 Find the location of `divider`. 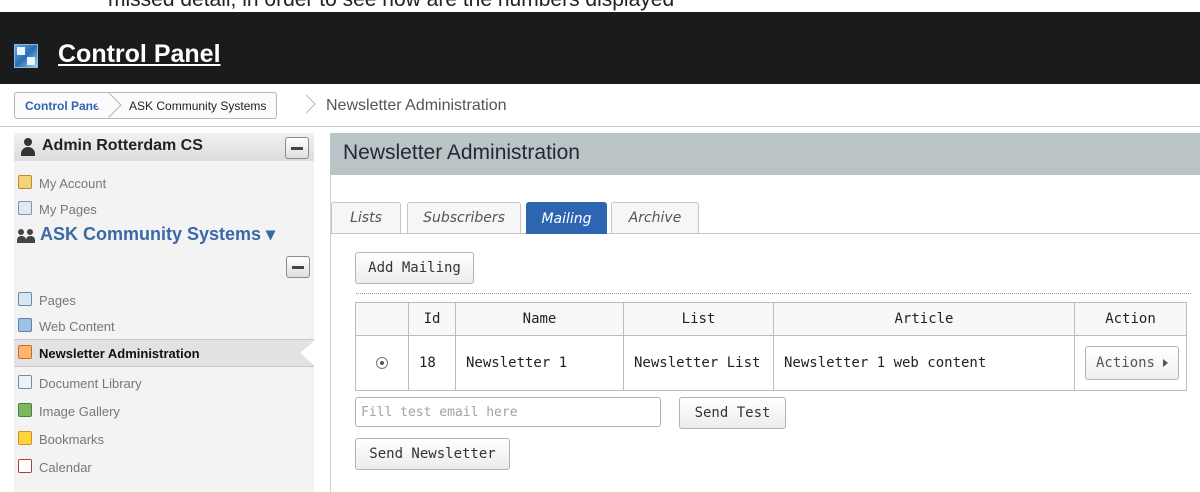

divider is located at coordinates (773, 293).